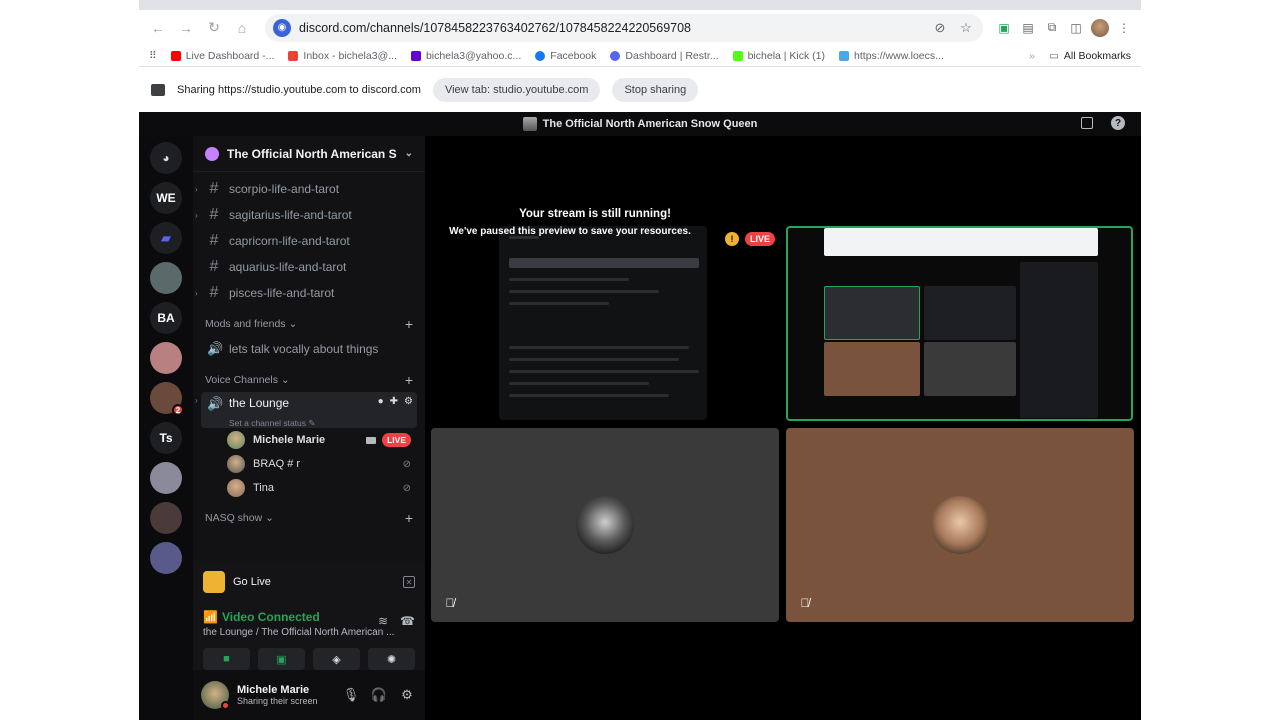  What do you see at coordinates (273, 690) in the screenshot?
I see `user-name: Michele Marie` at bounding box center [273, 690].